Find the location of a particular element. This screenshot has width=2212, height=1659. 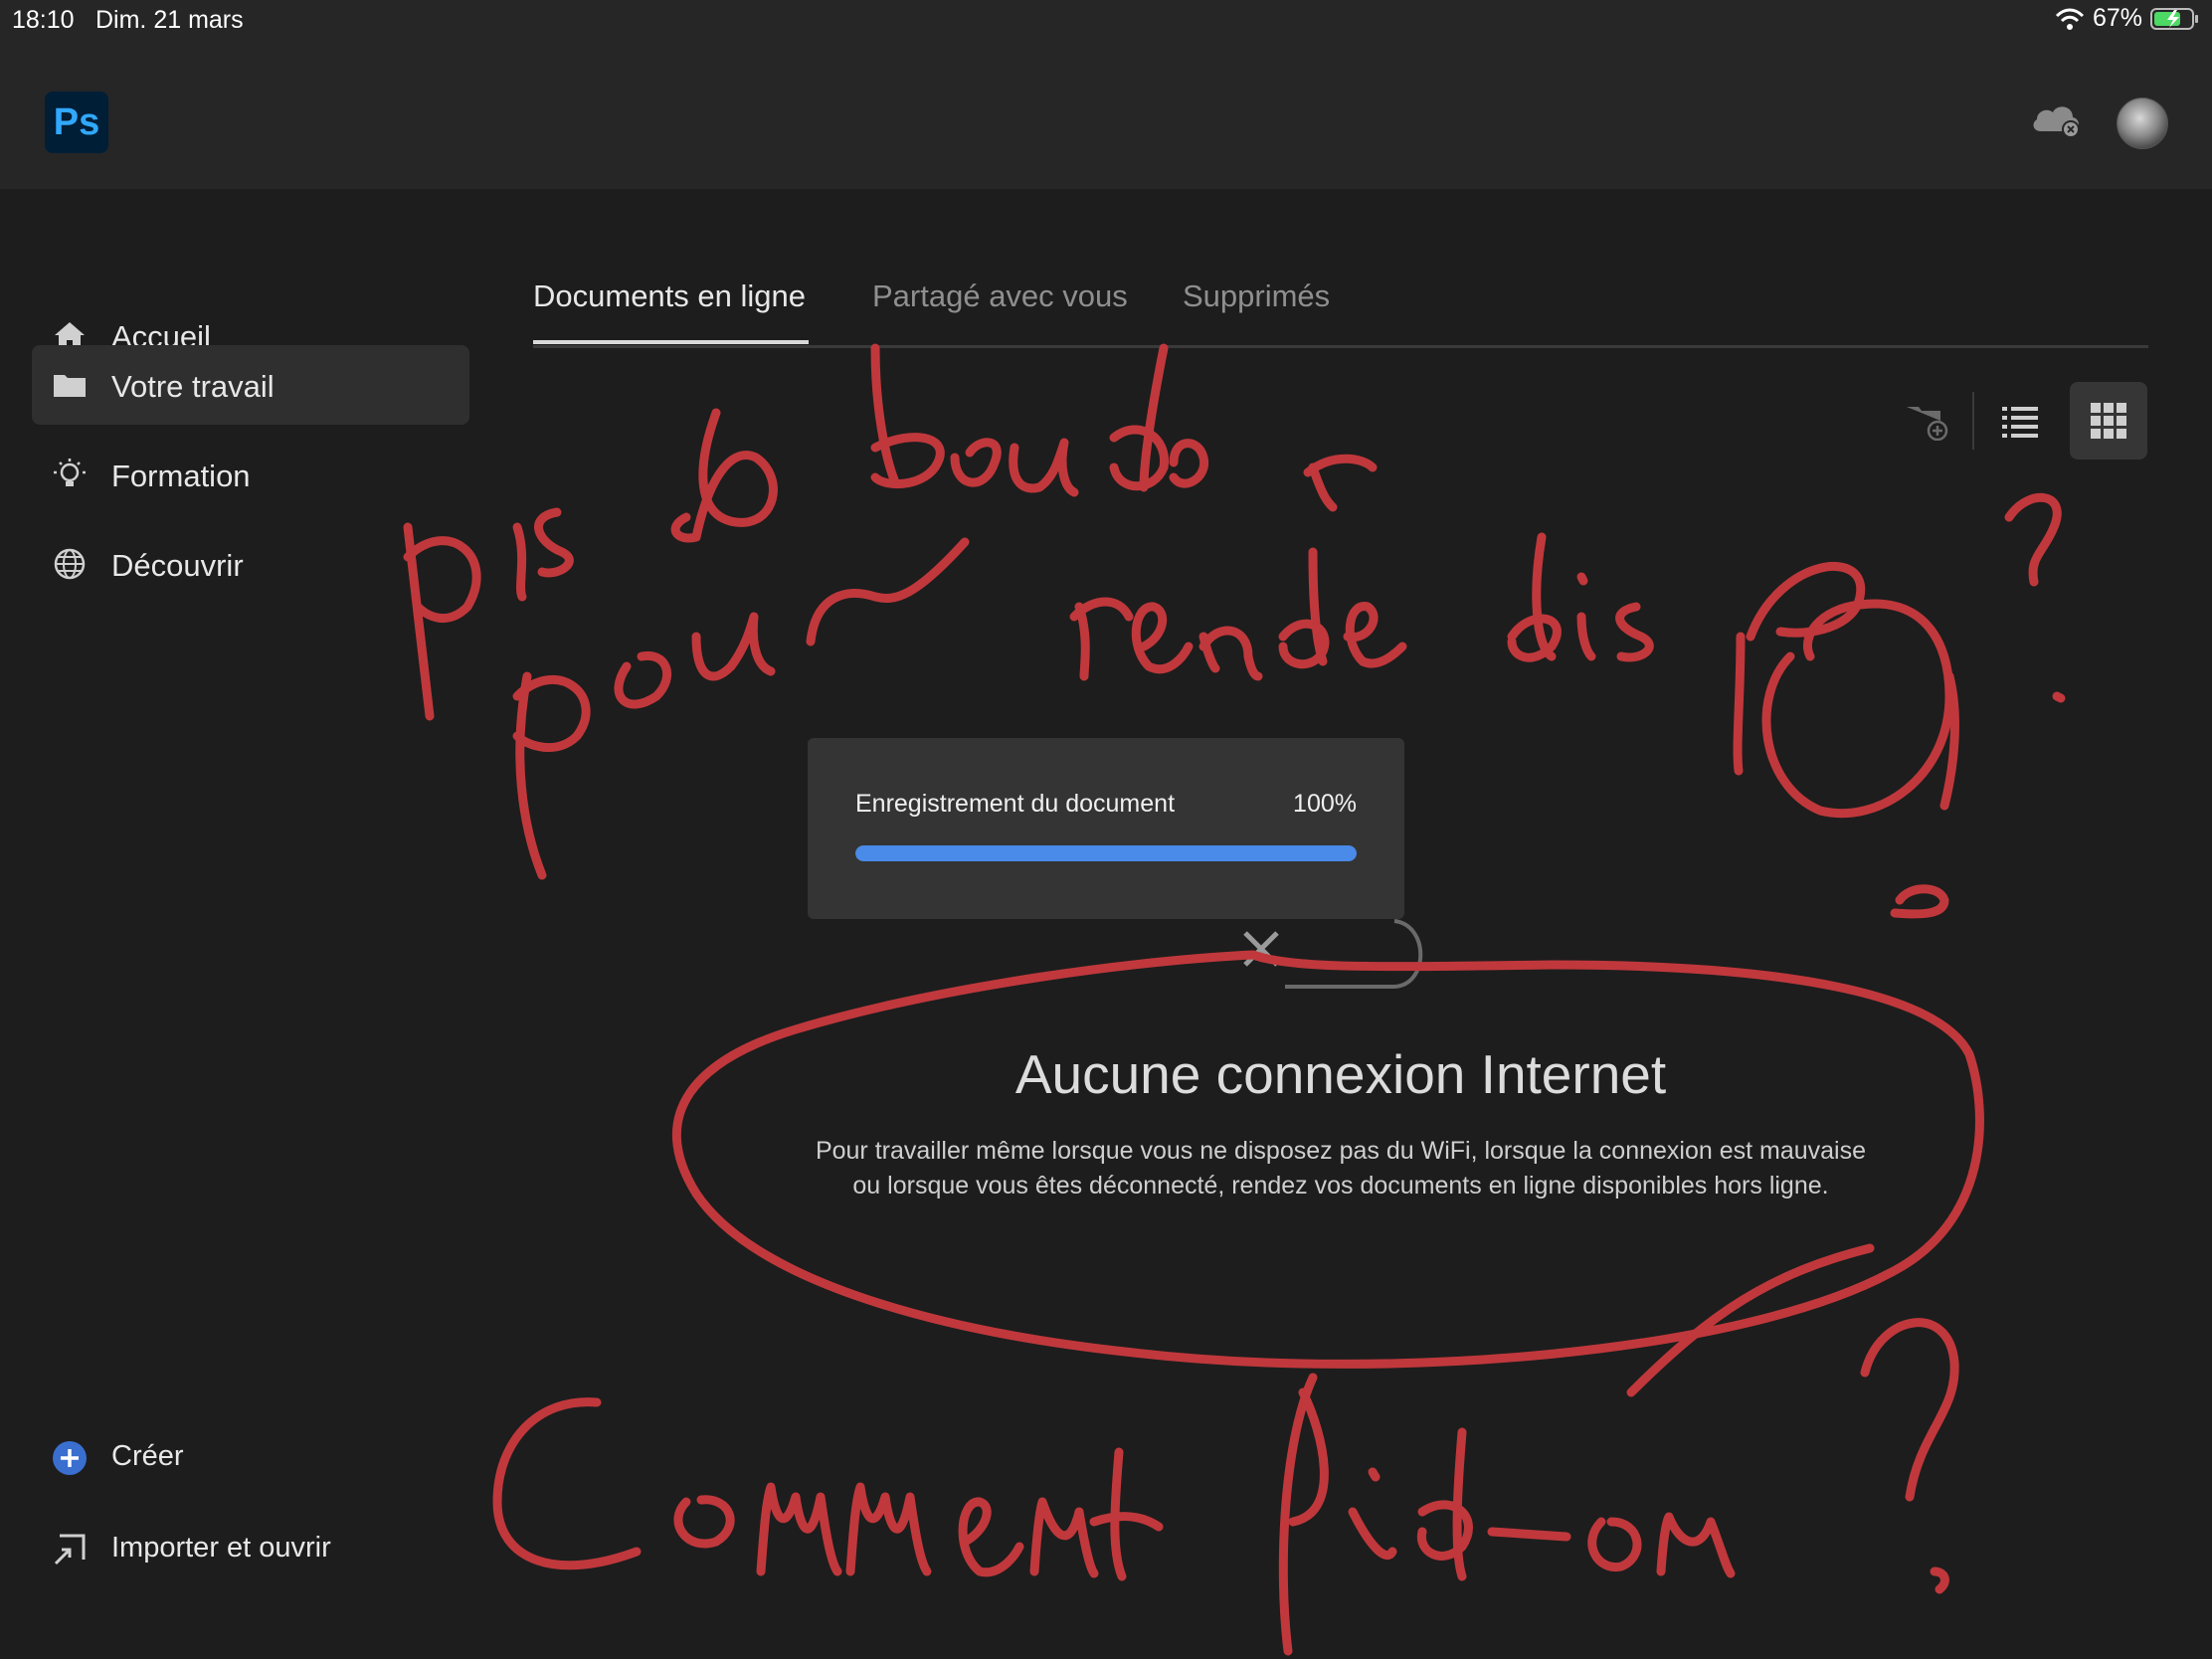

grid-view-button is located at coordinates (2108, 421).